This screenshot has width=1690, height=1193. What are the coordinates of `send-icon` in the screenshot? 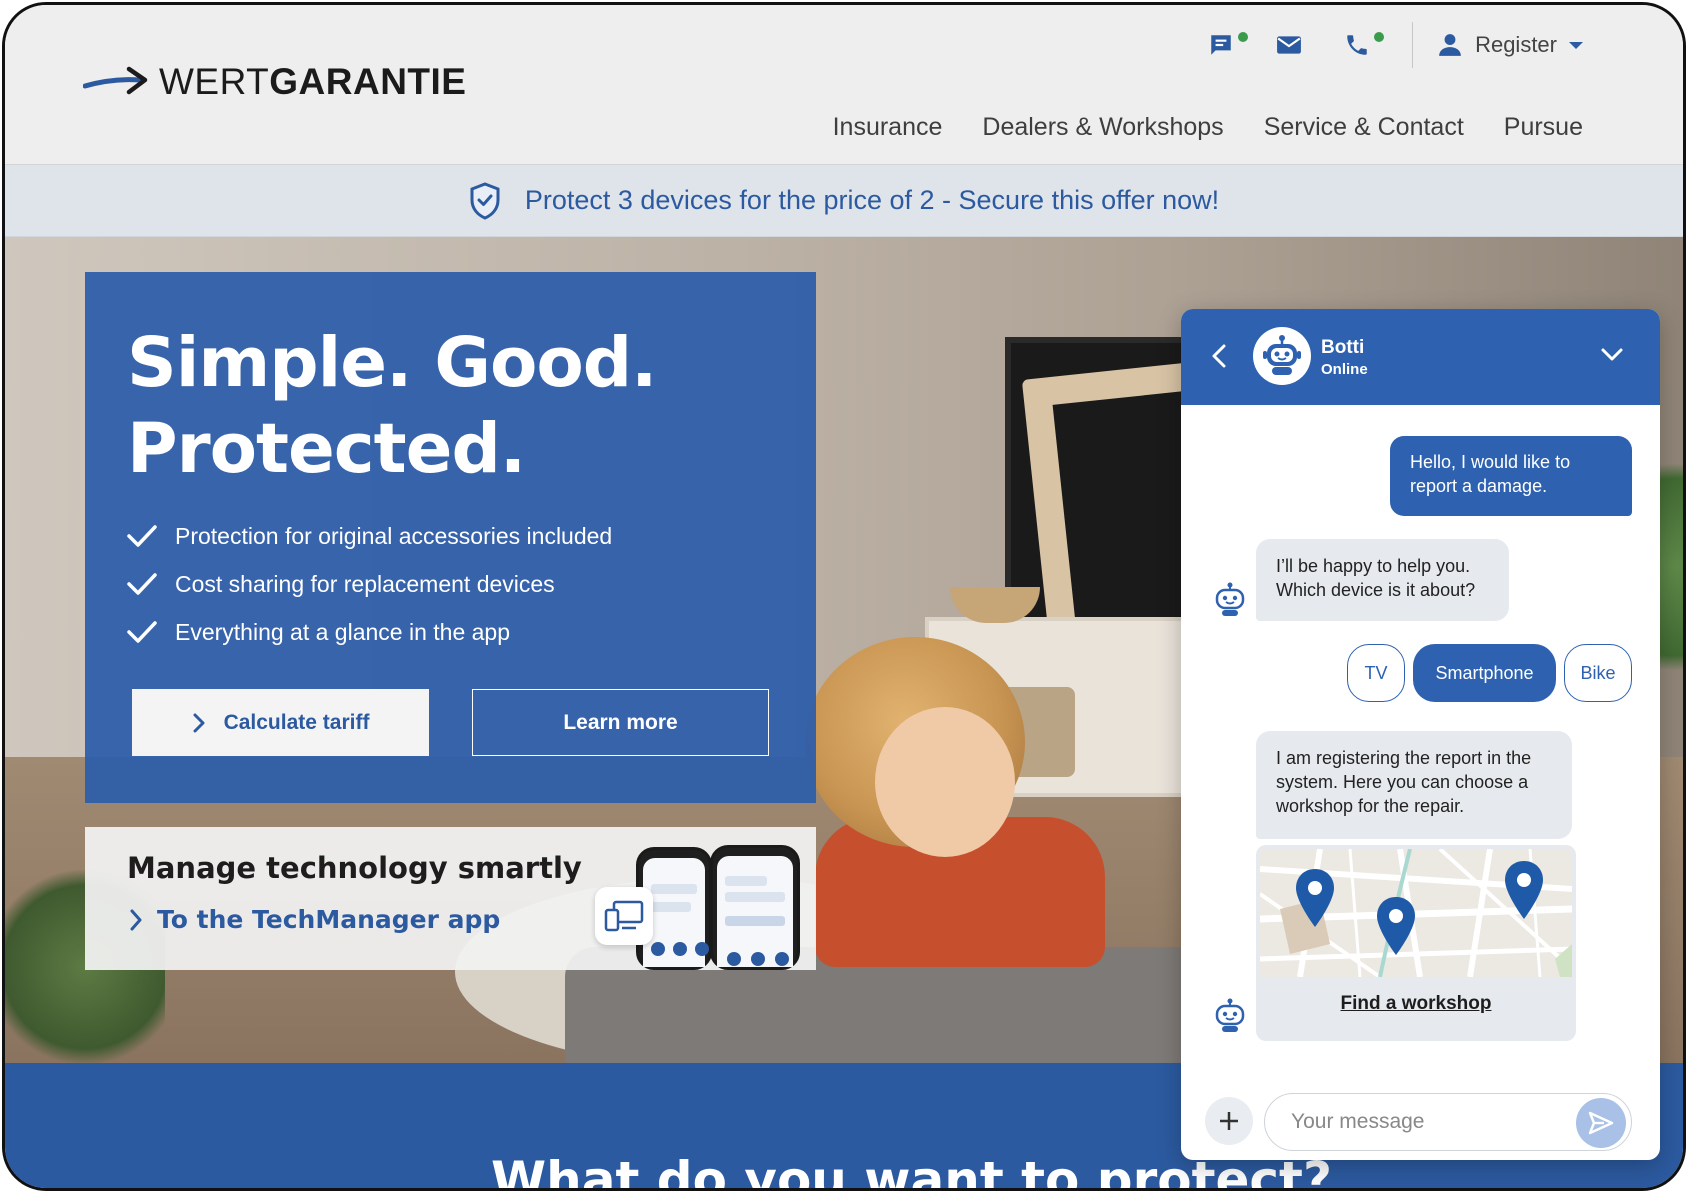 It's located at (1601, 1123).